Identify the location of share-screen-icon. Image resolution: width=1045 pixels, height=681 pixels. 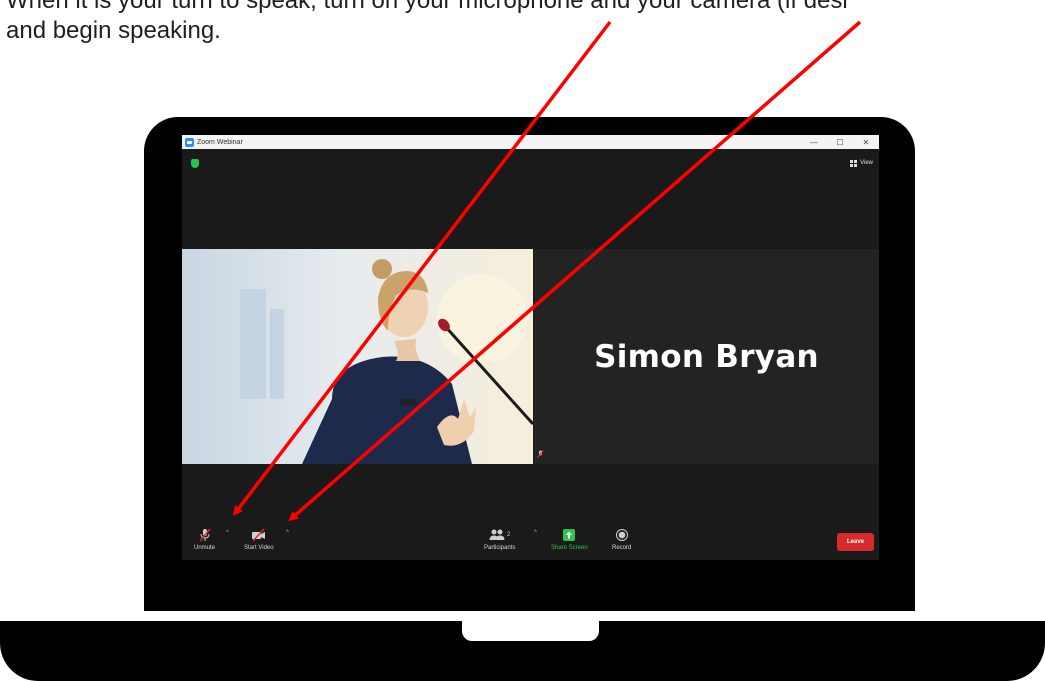
(569, 535).